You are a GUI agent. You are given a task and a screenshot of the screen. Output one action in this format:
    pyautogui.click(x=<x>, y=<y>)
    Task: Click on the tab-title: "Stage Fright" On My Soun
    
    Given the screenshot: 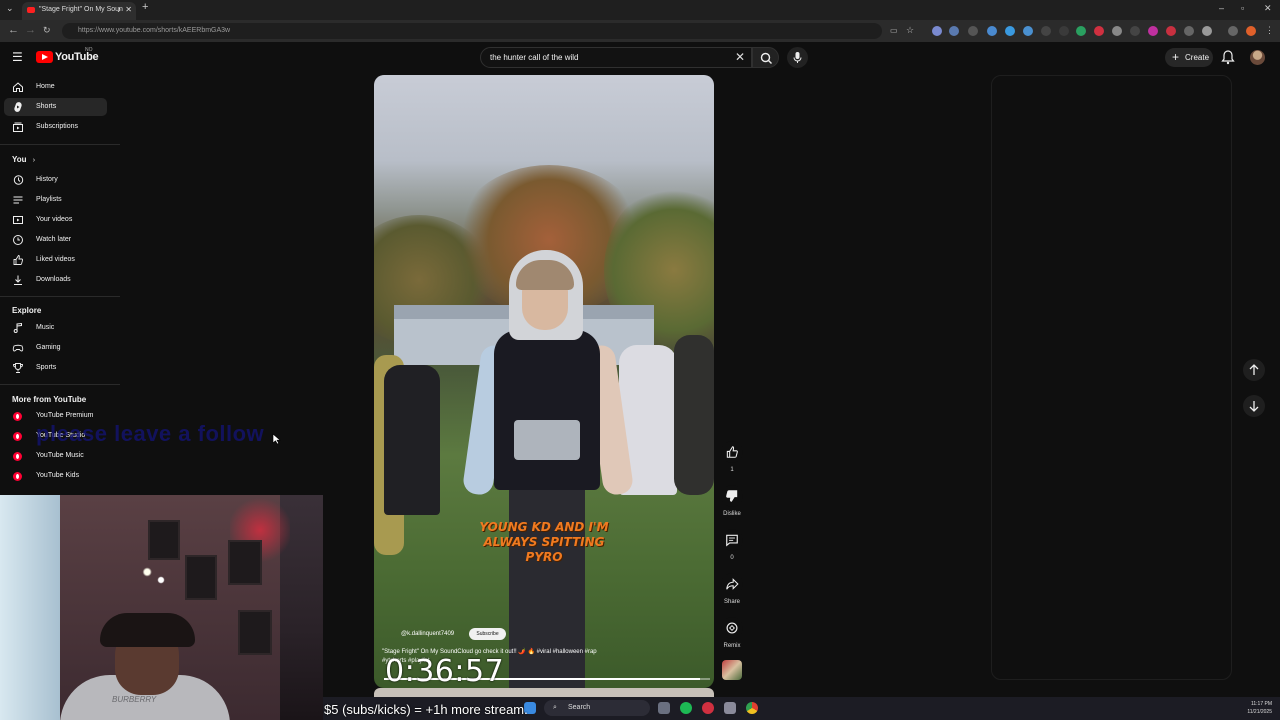 What is the action you would take?
    pyautogui.click(x=81, y=9)
    